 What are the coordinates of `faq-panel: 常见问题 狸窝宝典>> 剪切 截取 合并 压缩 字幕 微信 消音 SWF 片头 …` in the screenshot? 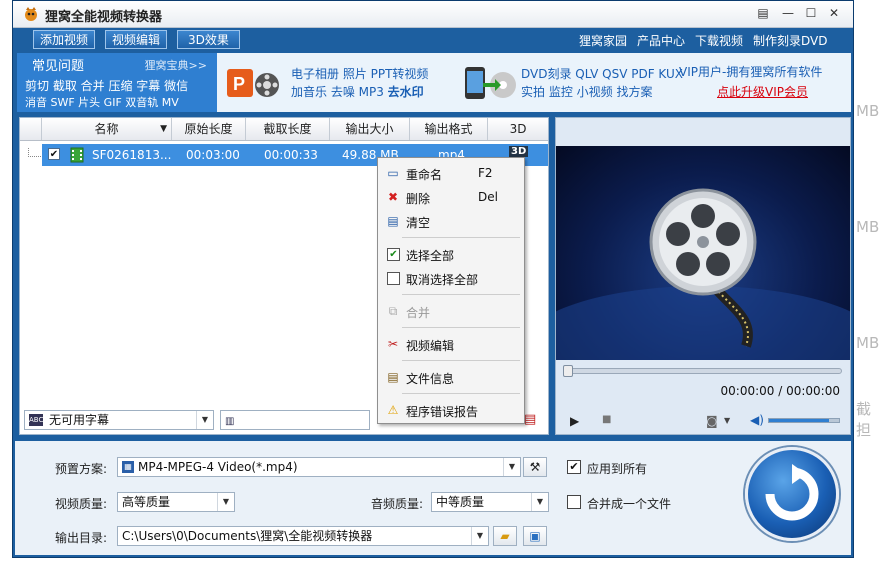 It's located at (117, 82).